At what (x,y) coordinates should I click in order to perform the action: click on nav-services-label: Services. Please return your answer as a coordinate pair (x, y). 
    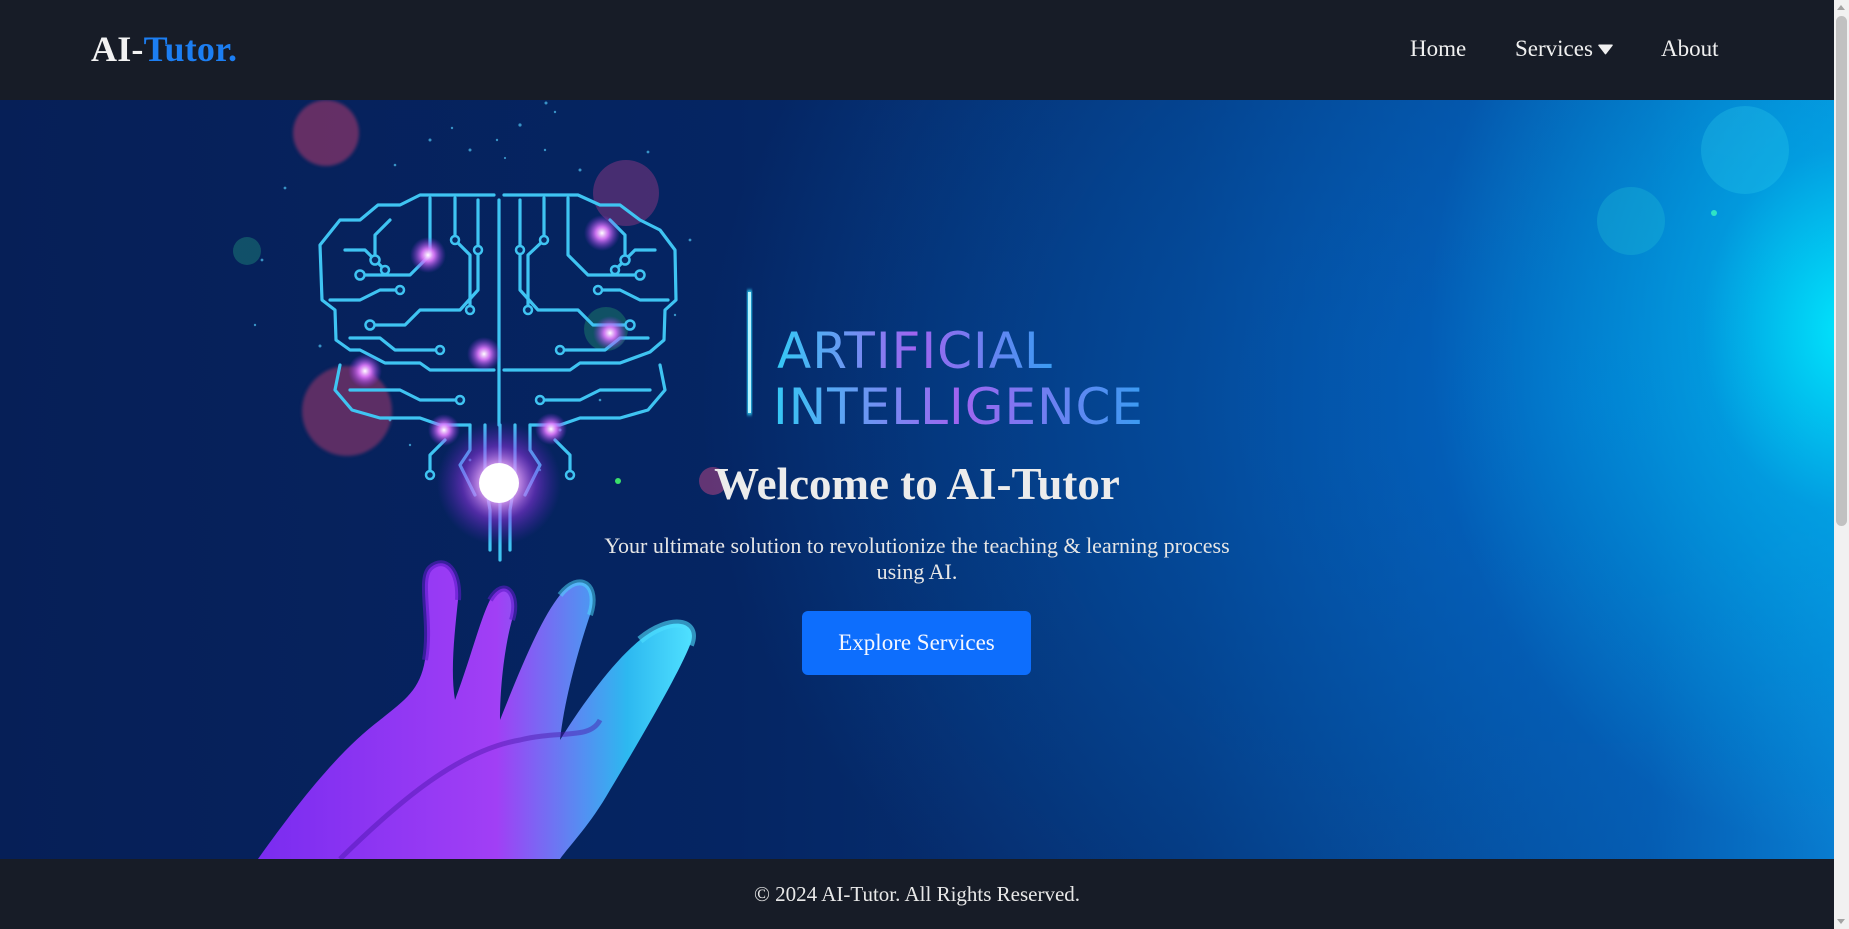
    Looking at the image, I should click on (1554, 48).